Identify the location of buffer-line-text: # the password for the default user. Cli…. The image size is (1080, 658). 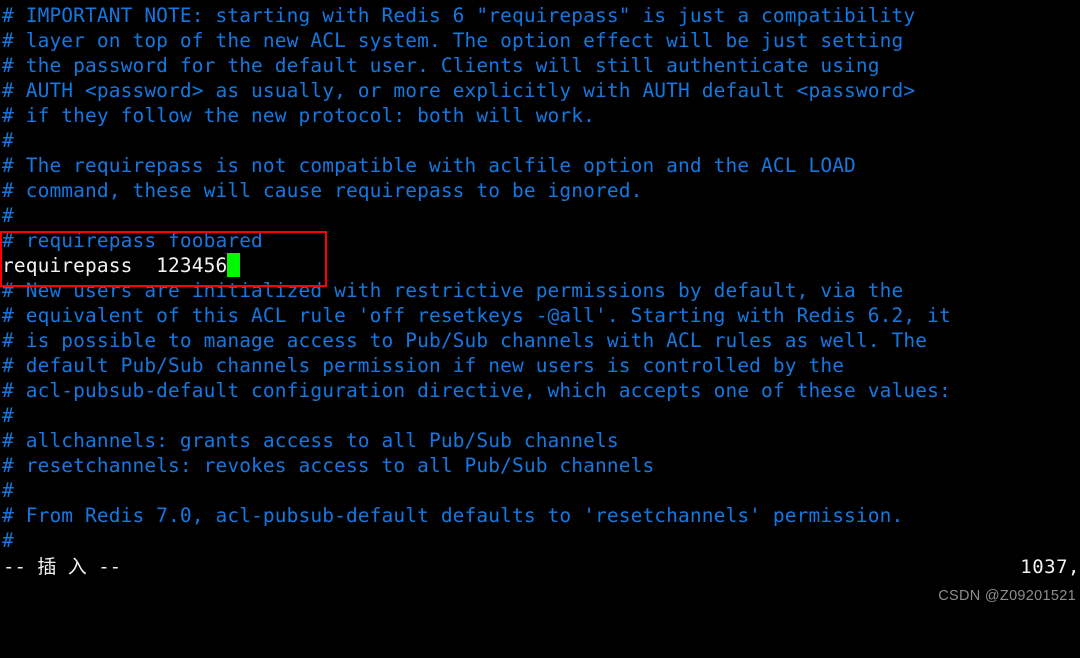
(441, 65).